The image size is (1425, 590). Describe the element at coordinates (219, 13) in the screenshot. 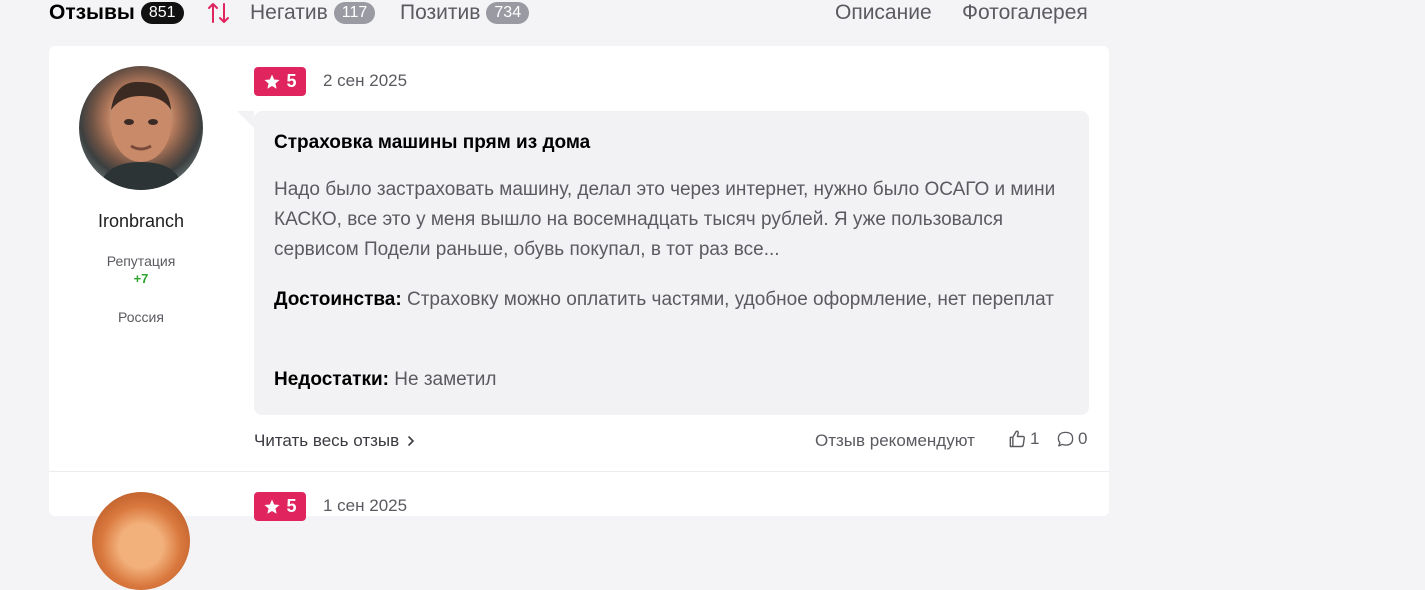

I see `sort-icon` at that location.